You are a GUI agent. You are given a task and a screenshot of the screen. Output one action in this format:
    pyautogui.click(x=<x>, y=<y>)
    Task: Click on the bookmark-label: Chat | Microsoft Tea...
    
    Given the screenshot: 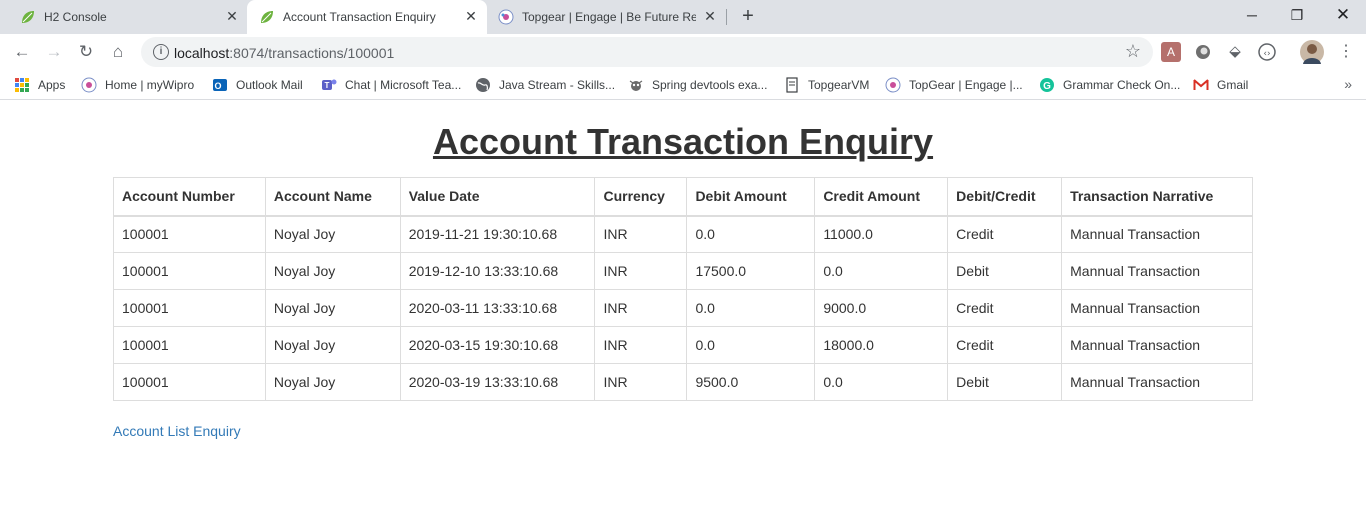 What is the action you would take?
    pyautogui.click(x=403, y=85)
    